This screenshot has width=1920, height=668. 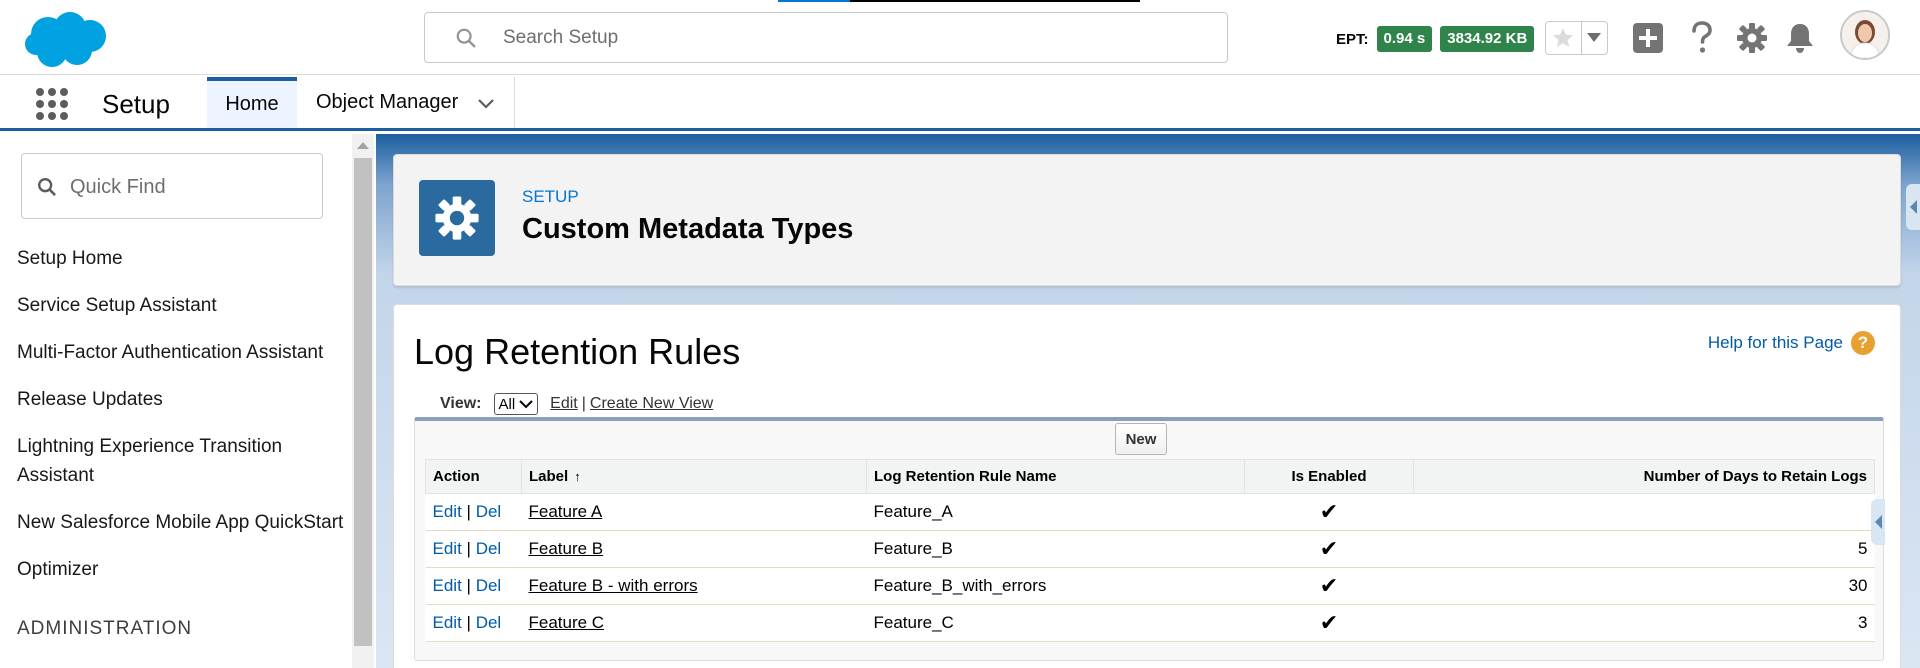 I want to click on column-header-label-text: Label, so click(x=548, y=476).